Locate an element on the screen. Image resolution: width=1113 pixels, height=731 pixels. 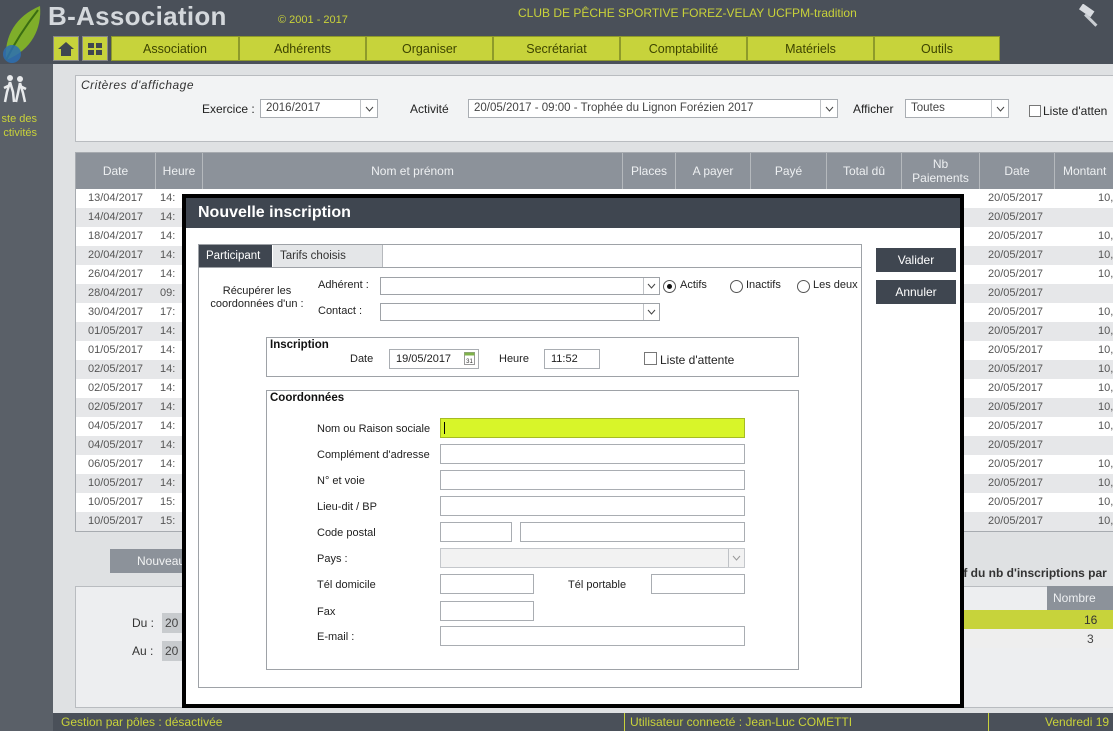
menu-comptabilite: Comptabilité is located at coordinates (683, 48).